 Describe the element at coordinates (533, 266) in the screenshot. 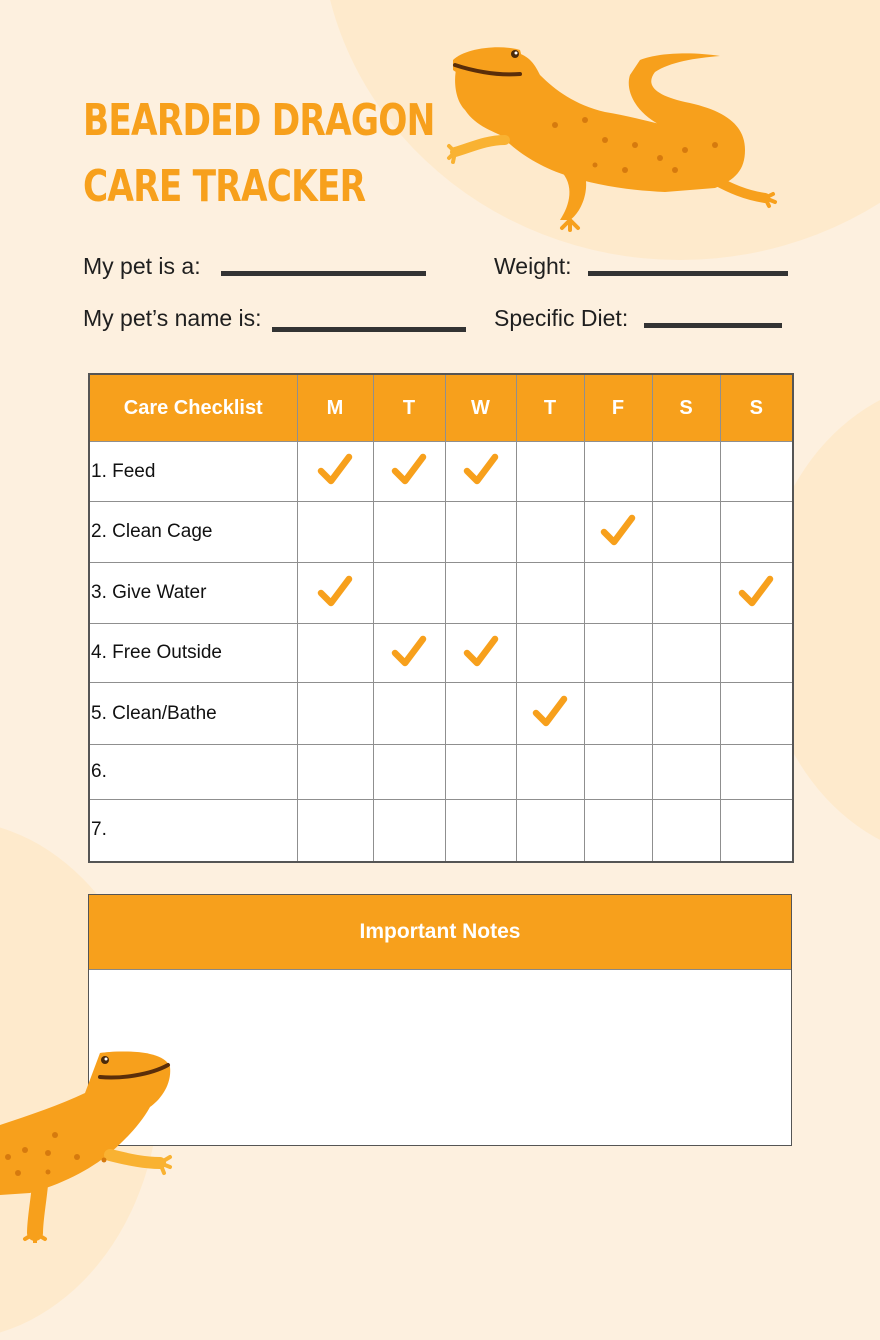

I see `weight-label: Weight:` at that location.